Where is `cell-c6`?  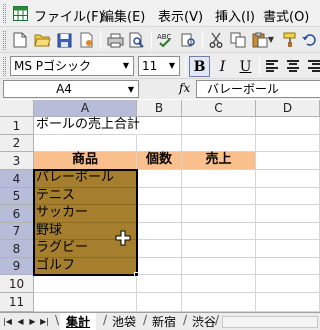 cell-c6 is located at coordinates (219, 214).